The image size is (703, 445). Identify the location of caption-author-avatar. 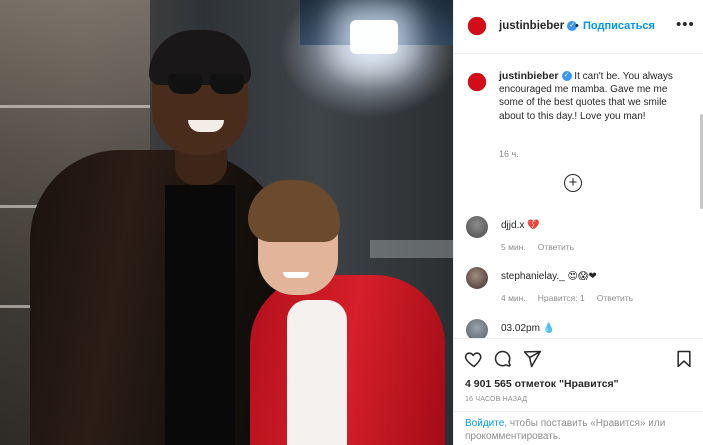
(477, 82).